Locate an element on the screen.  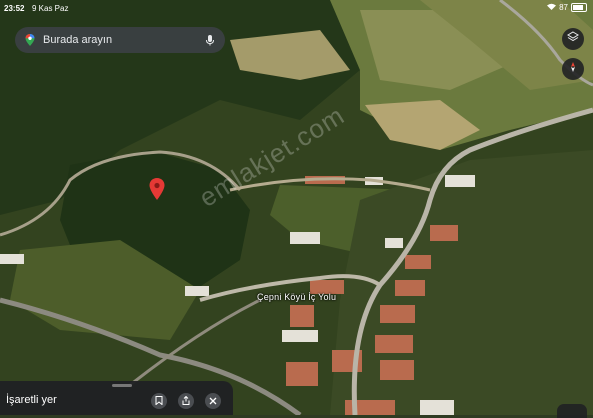
location-pin-icon is located at coordinates (157, 189).